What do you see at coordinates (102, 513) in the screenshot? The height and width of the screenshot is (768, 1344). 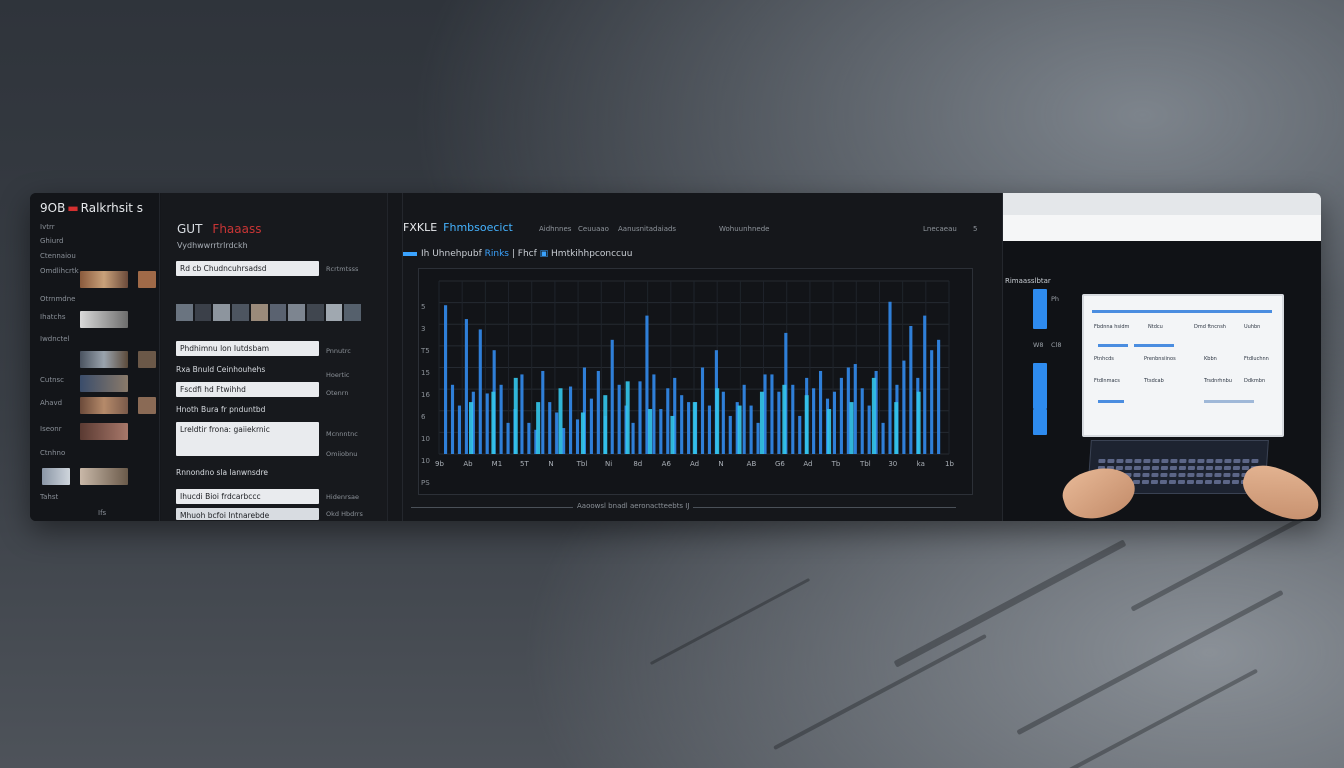 I see `sidebar-item: Ifs` at bounding box center [102, 513].